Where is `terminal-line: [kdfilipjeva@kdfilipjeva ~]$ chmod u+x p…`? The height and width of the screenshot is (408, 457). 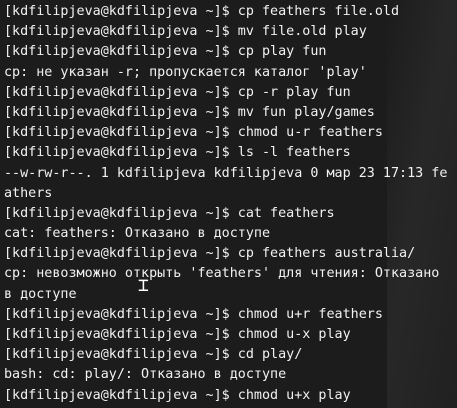 terminal-line: [kdfilipjeva@kdfilipjeva ~]$ chmod u+x p… is located at coordinates (177, 395).